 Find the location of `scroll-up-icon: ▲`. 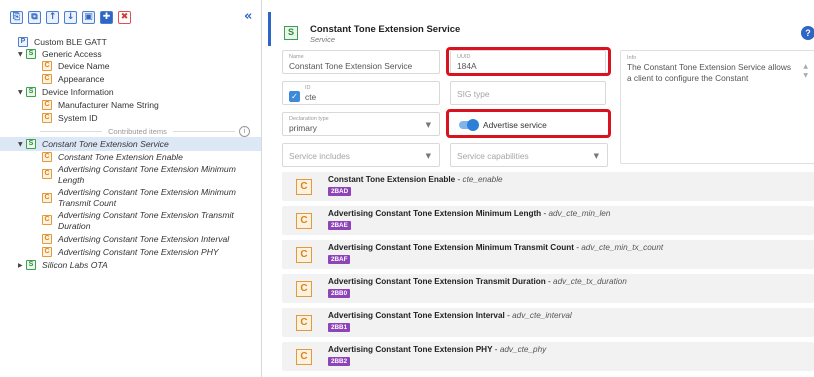

scroll-up-icon: ▲ is located at coordinates (805, 66).